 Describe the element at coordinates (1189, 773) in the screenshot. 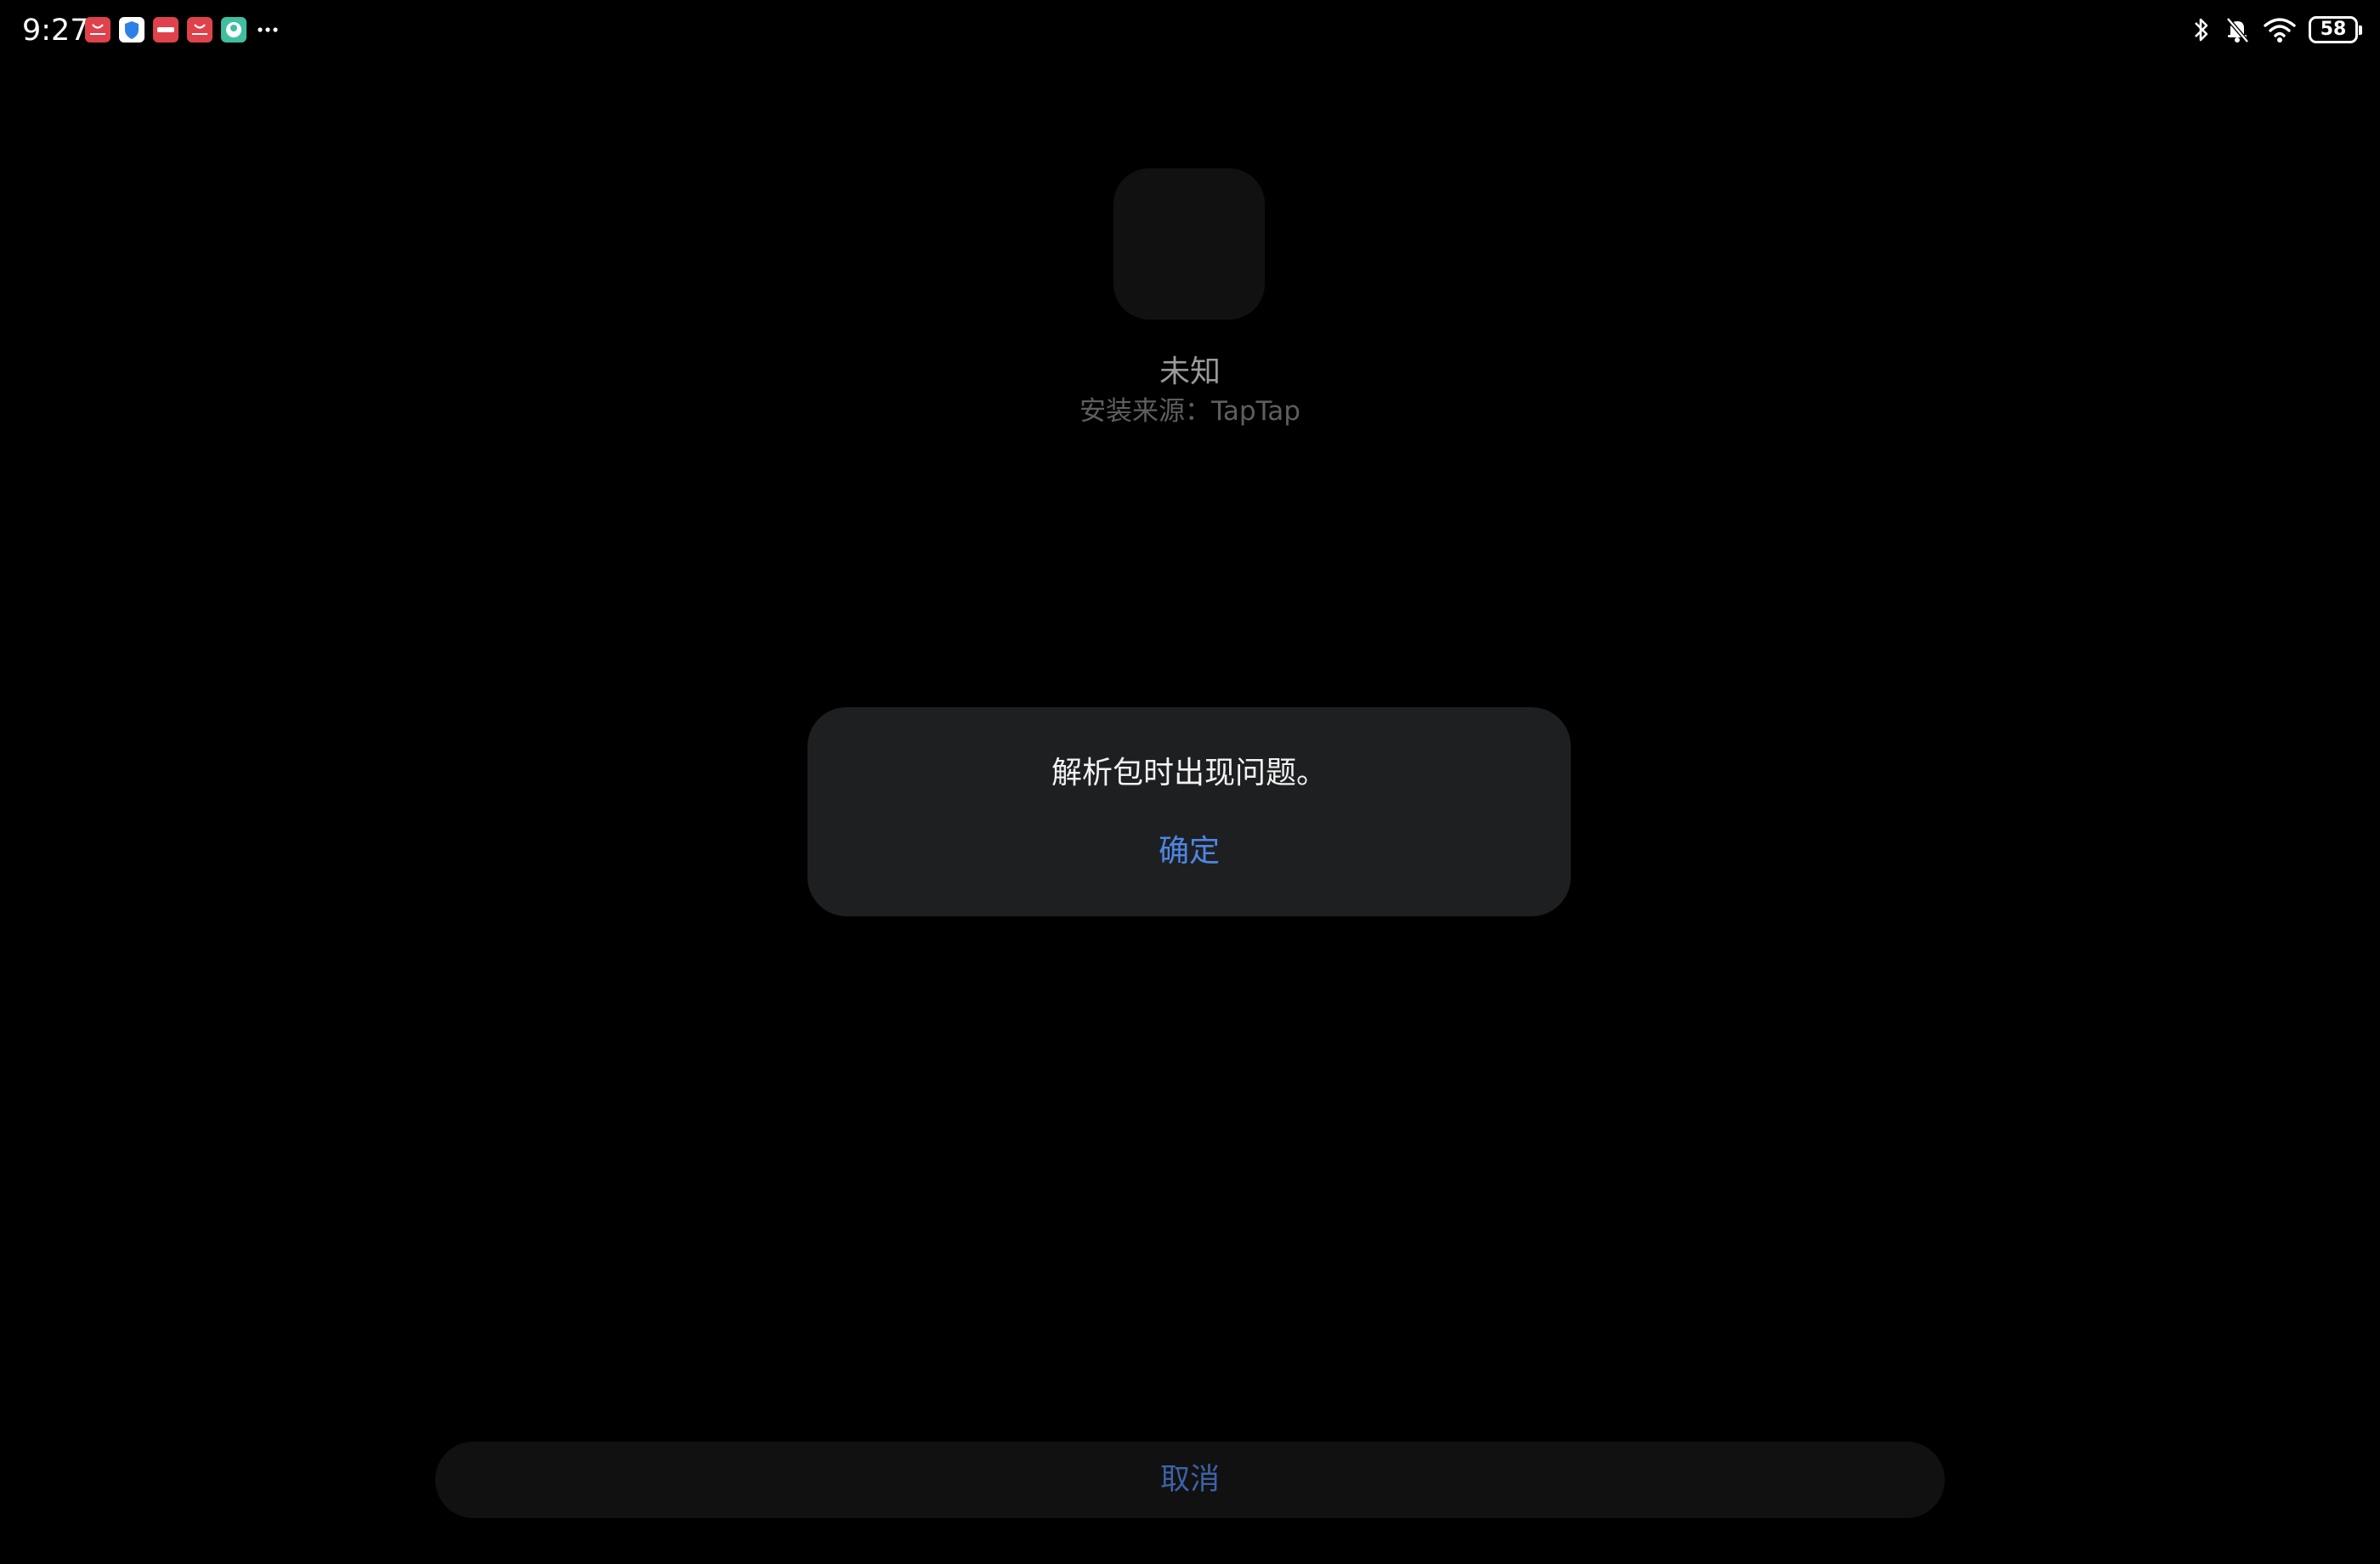

I see `dialog-message: 解析包时出现问题。` at that location.